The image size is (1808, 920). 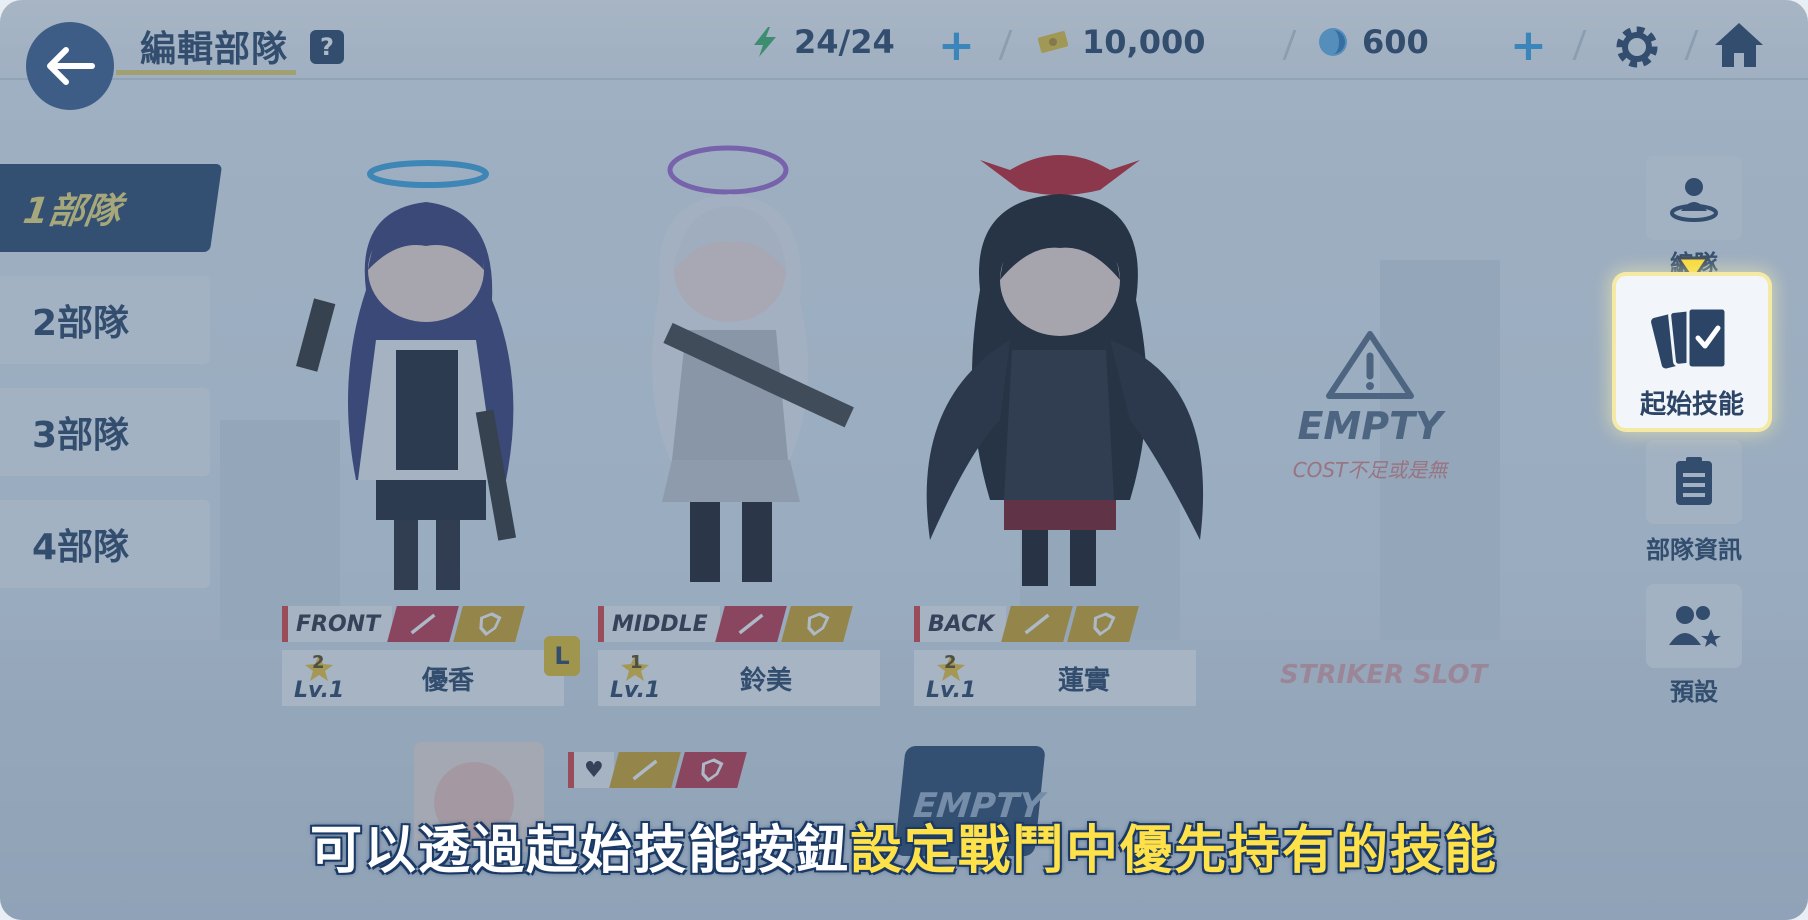 I want to click on character-name: 鈴美, so click(x=766, y=681).